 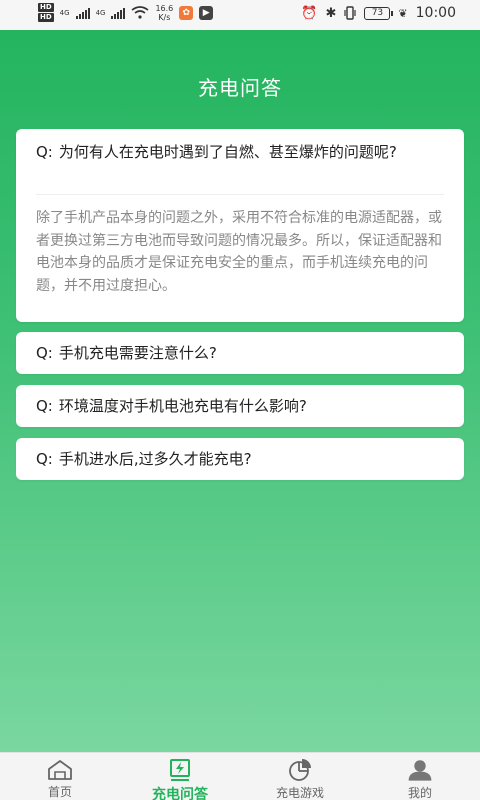 I want to click on network-type-1: 4G, so click(x=64, y=12).